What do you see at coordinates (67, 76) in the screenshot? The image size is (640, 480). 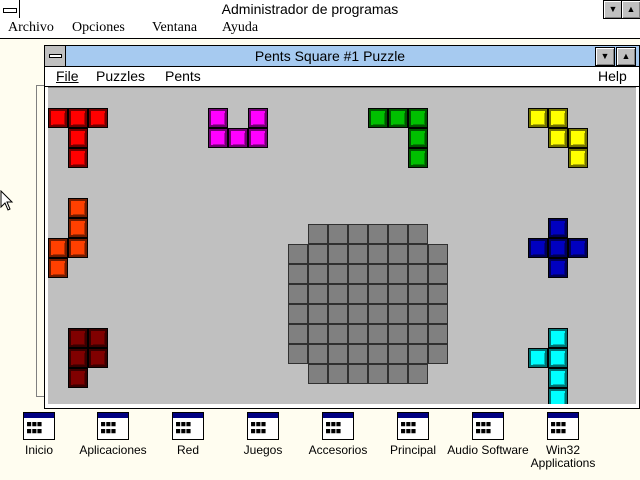 I see `menu-file: File` at bounding box center [67, 76].